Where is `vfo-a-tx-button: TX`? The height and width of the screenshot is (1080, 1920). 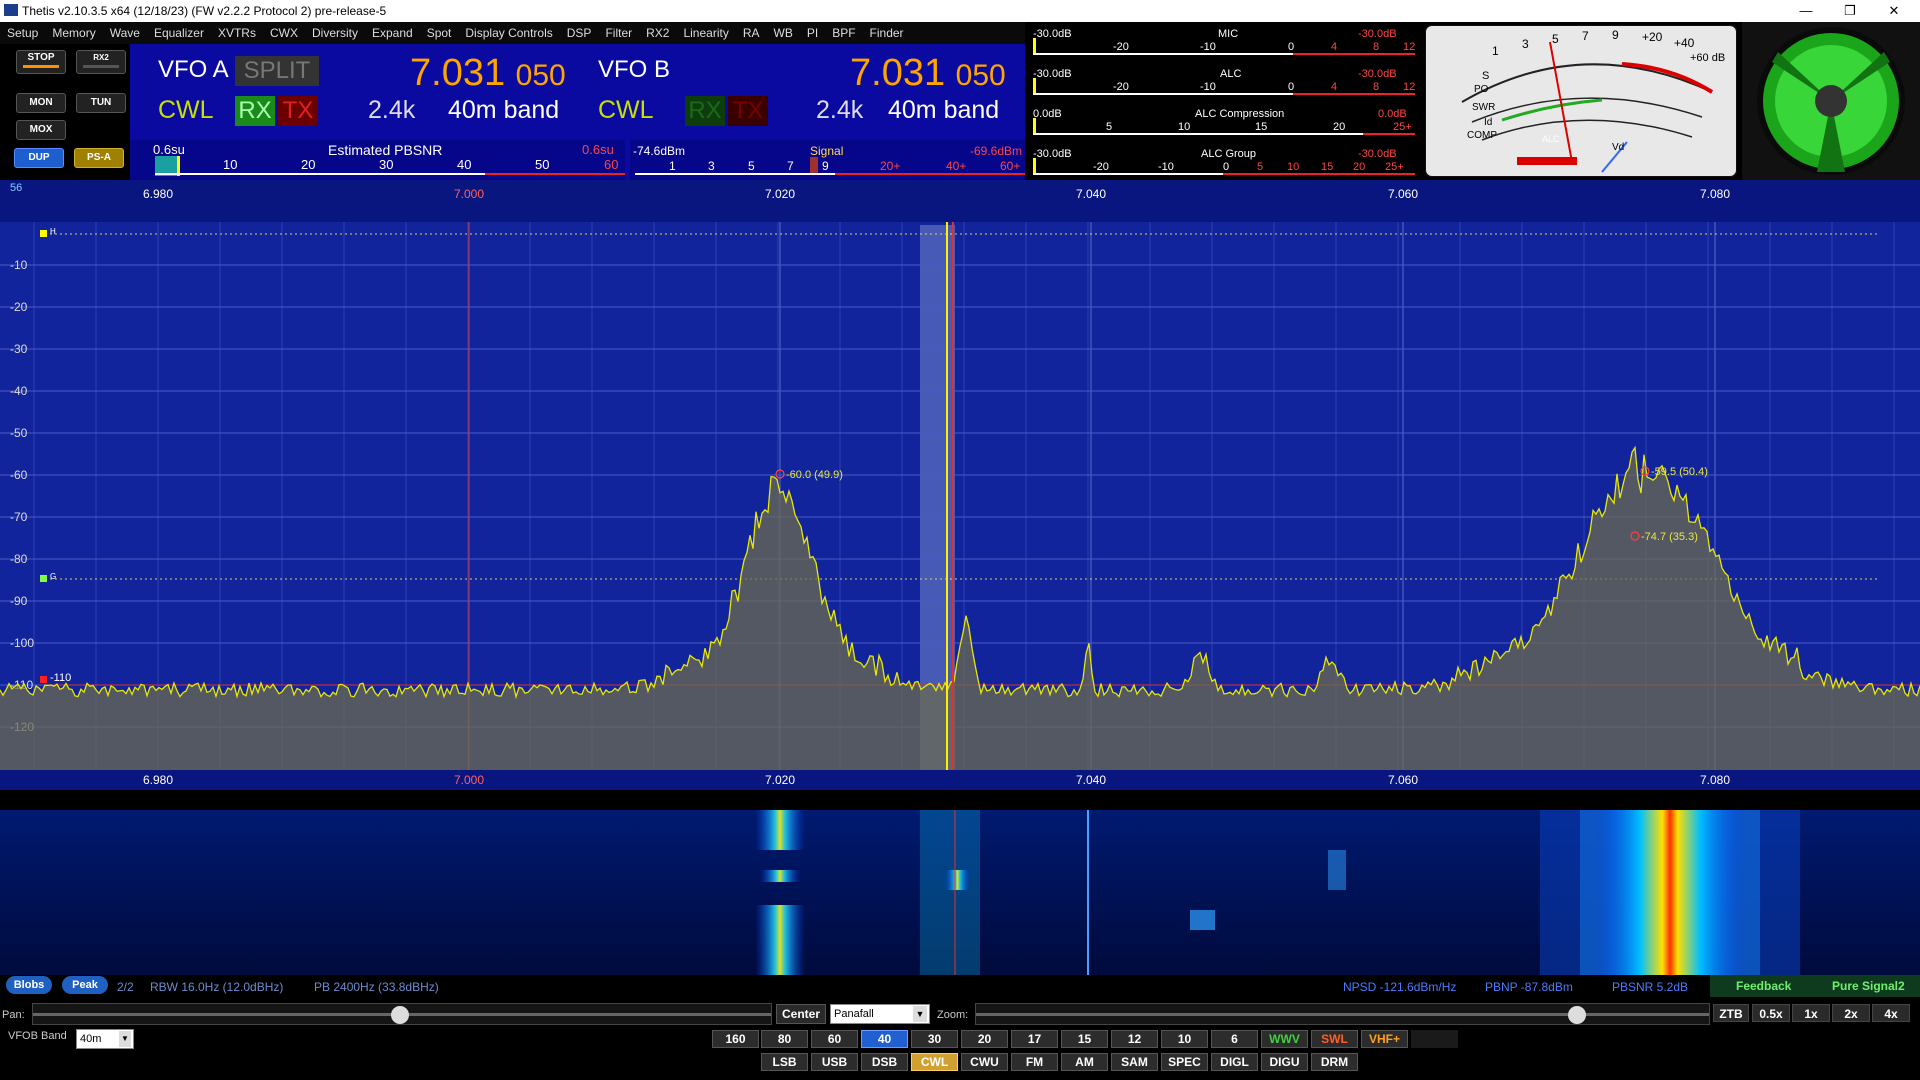 vfo-a-tx-button: TX is located at coordinates (298, 111).